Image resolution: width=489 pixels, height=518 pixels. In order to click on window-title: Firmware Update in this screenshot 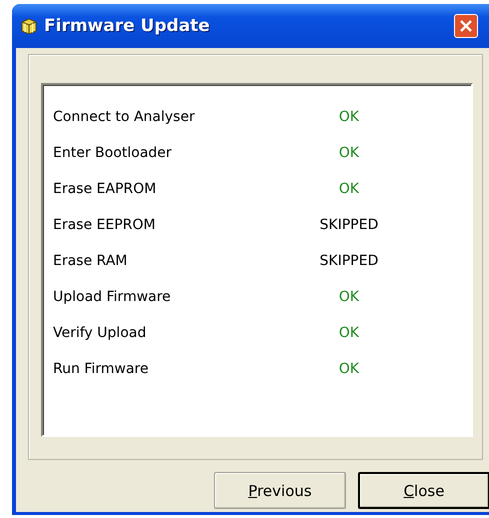, I will do `click(127, 26)`.